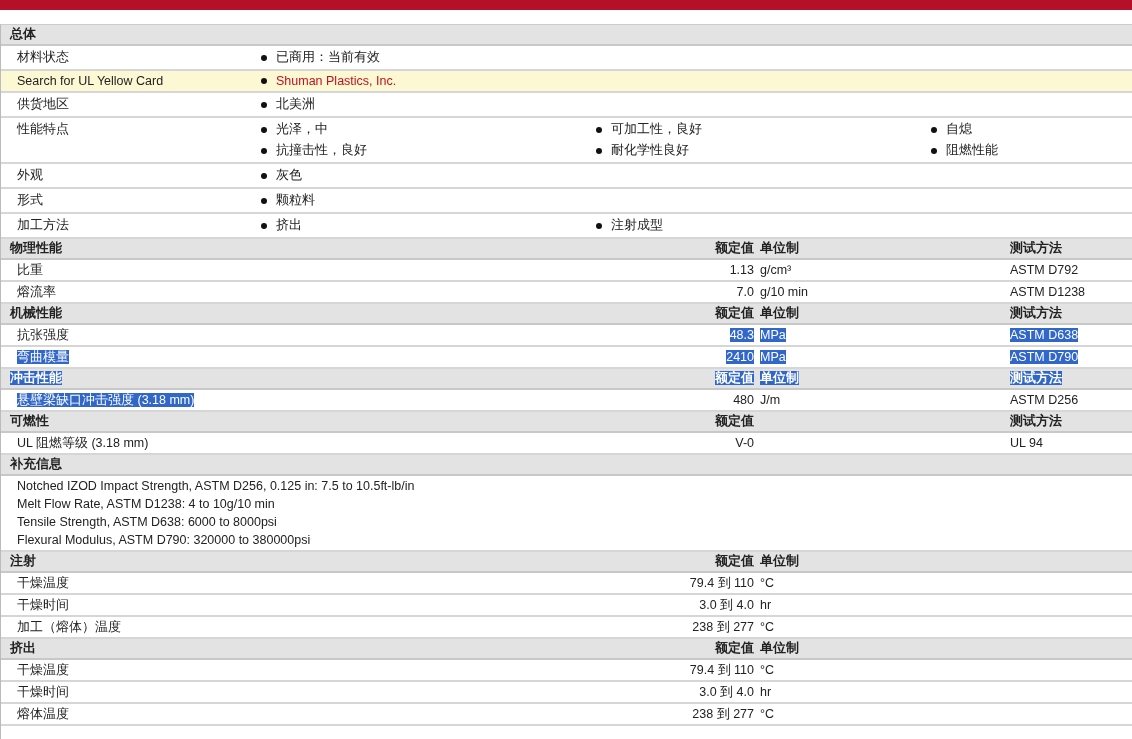 This screenshot has height=739, width=1132. I want to click on property-name: 悬壁梁缺口冲击强度 (3.18 mm), so click(106, 399).